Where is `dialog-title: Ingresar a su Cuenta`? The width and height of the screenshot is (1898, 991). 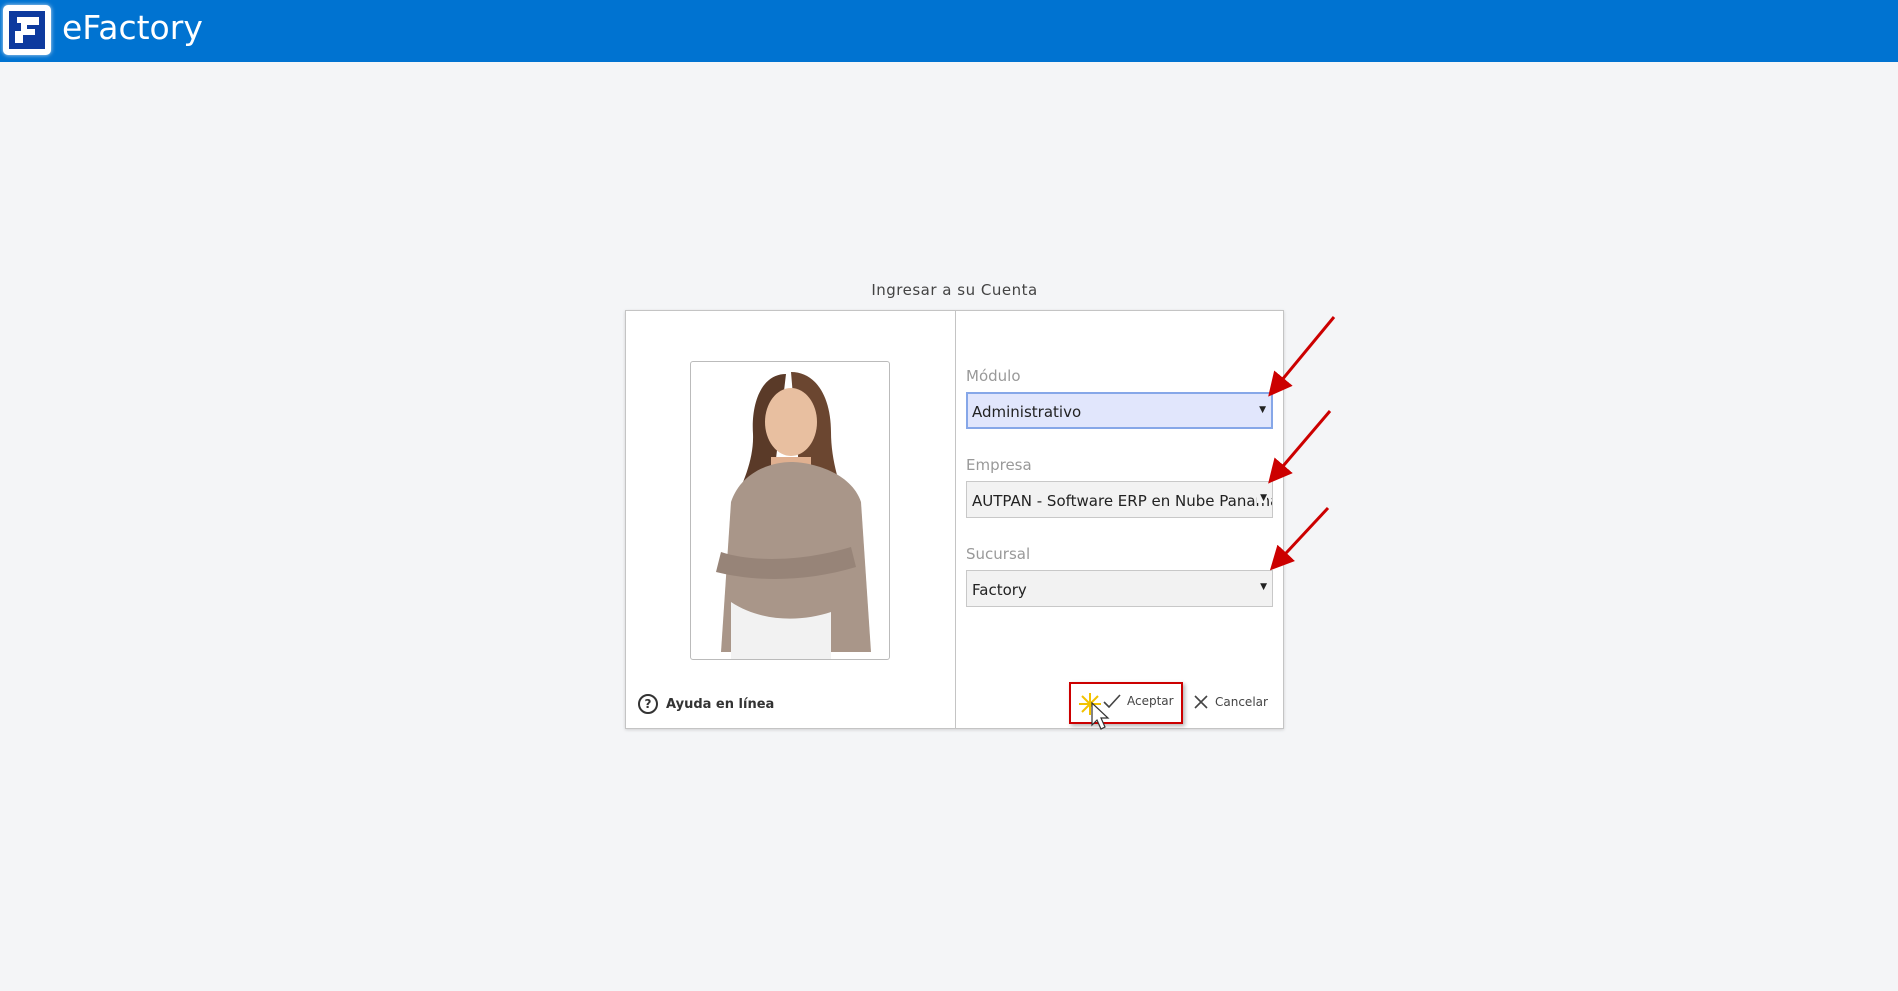 dialog-title: Ingresar a su Cuenta is located at coordinates (954, 290).